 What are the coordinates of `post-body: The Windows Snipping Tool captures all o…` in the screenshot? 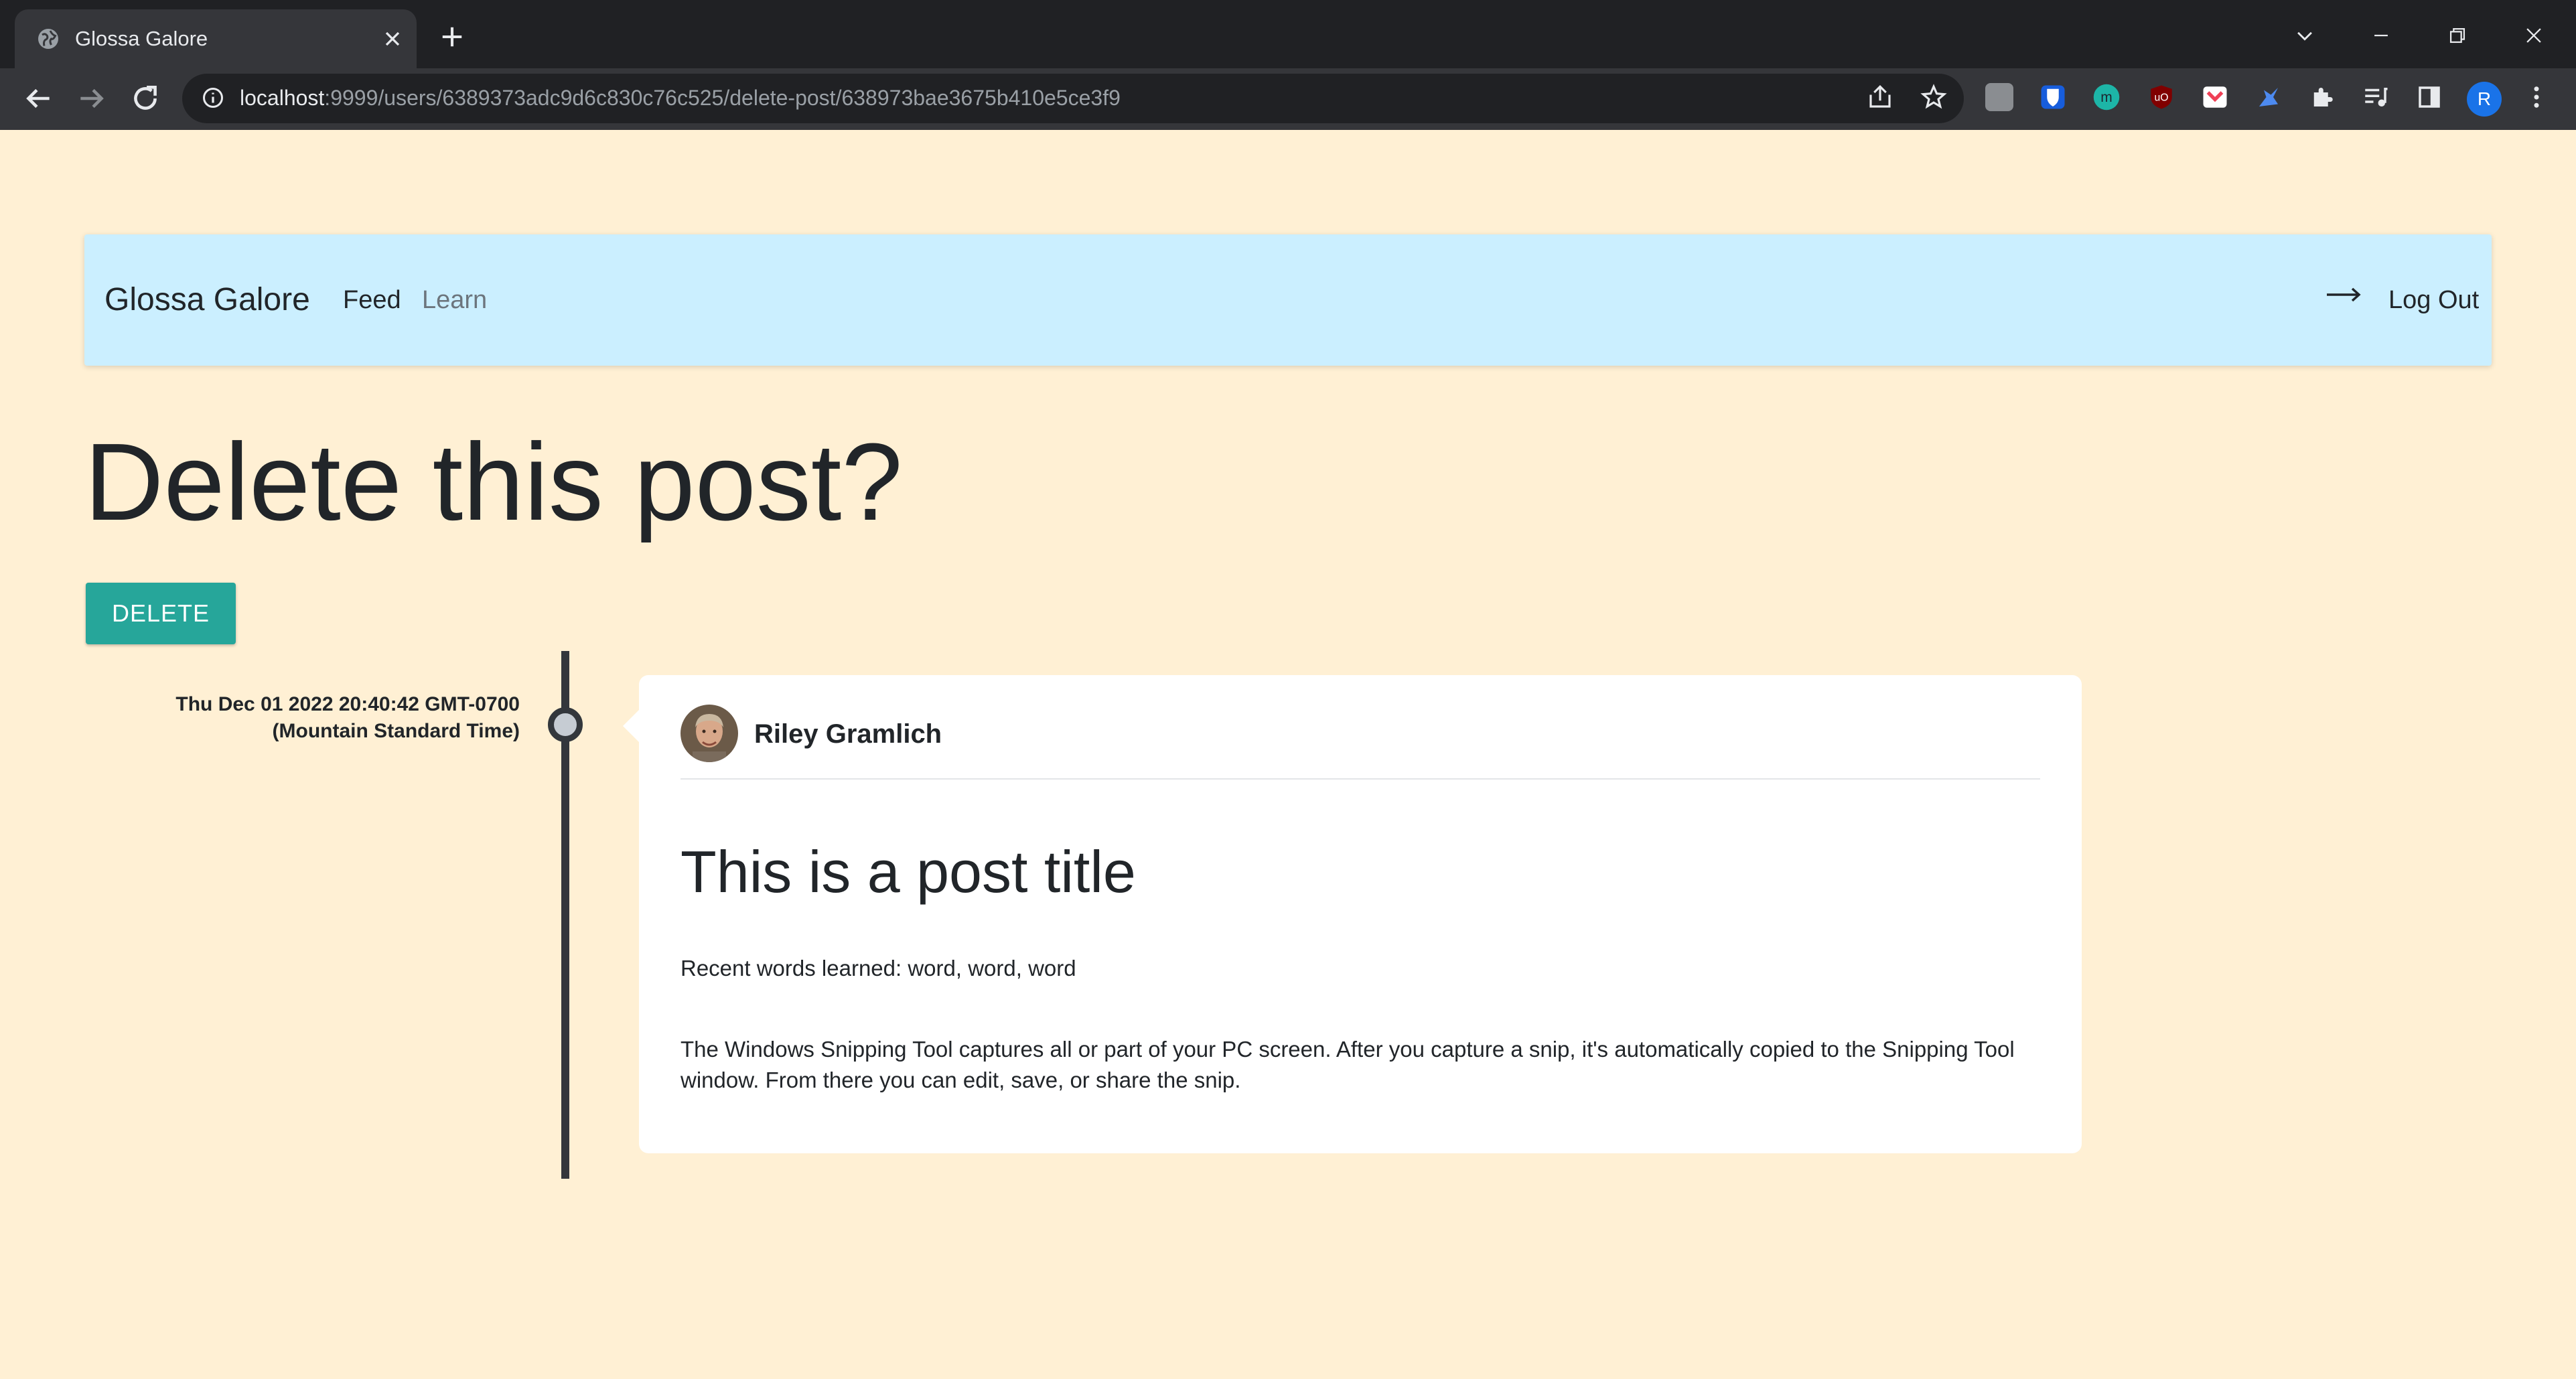 It's located at (1348, 1064).